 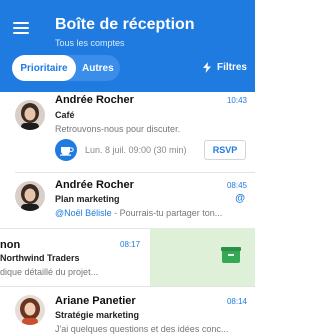 I want to click on mention-name: @Noël Bélisle, so click(x=83, y=213).